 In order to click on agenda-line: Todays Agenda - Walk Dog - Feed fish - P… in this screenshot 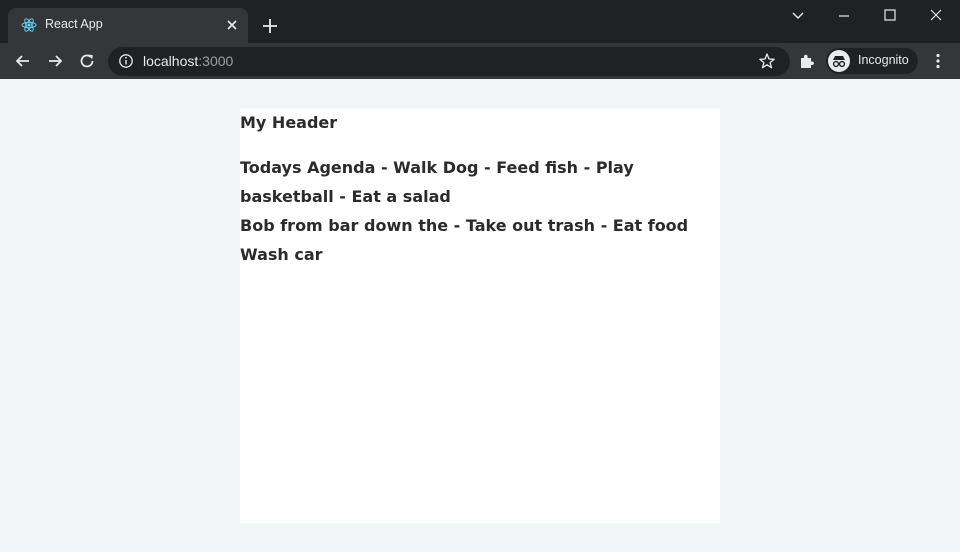, I will do `click(437, 182)`.